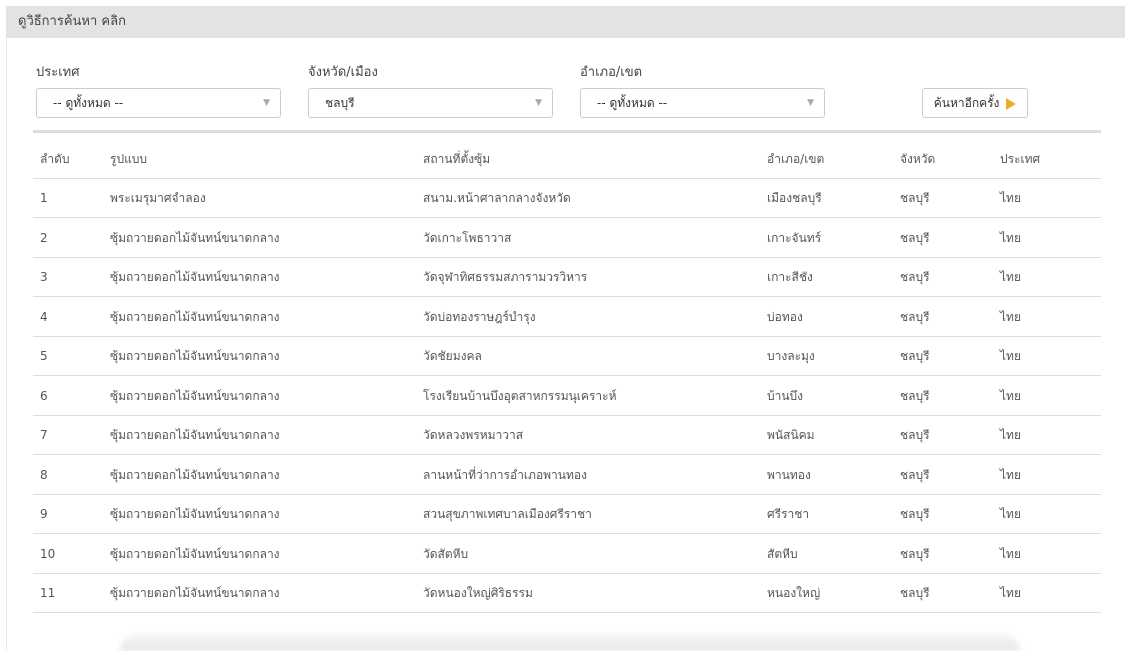  Describe the element at coordinates (88, 103) in the screenshot. I see `country-select-value: -- ดูทั้งหมด --` at that location.